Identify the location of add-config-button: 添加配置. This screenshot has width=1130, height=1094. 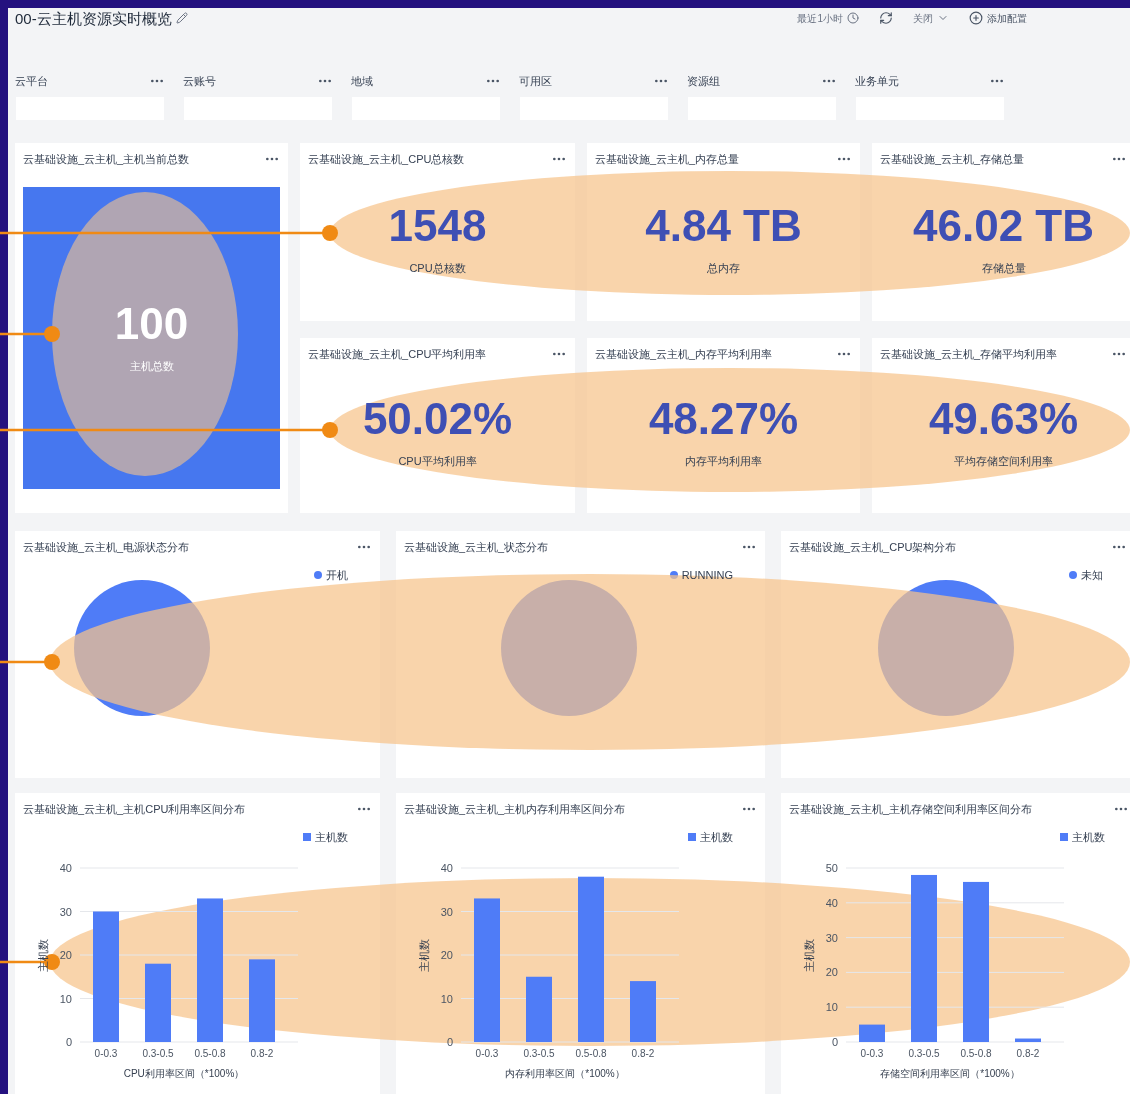
(998, 18).